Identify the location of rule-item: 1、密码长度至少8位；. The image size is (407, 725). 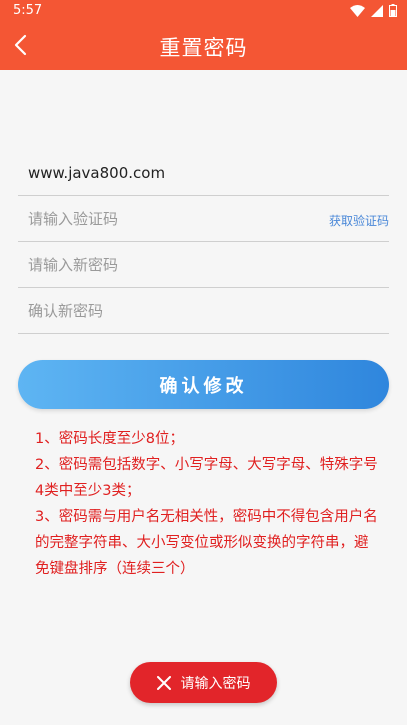
(109, 439).